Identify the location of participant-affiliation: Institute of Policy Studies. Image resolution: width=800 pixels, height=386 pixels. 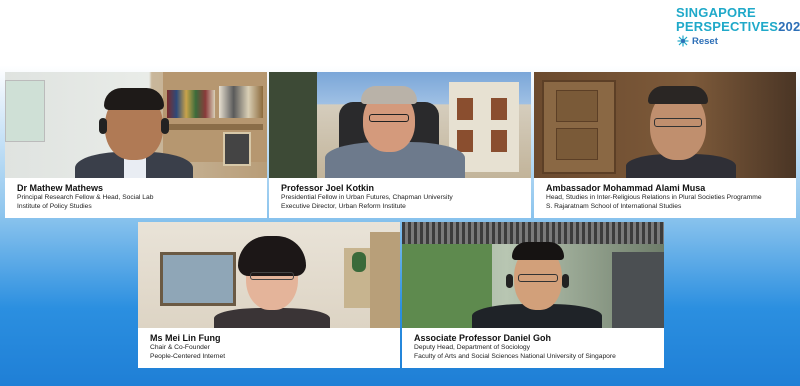
(54, 206).